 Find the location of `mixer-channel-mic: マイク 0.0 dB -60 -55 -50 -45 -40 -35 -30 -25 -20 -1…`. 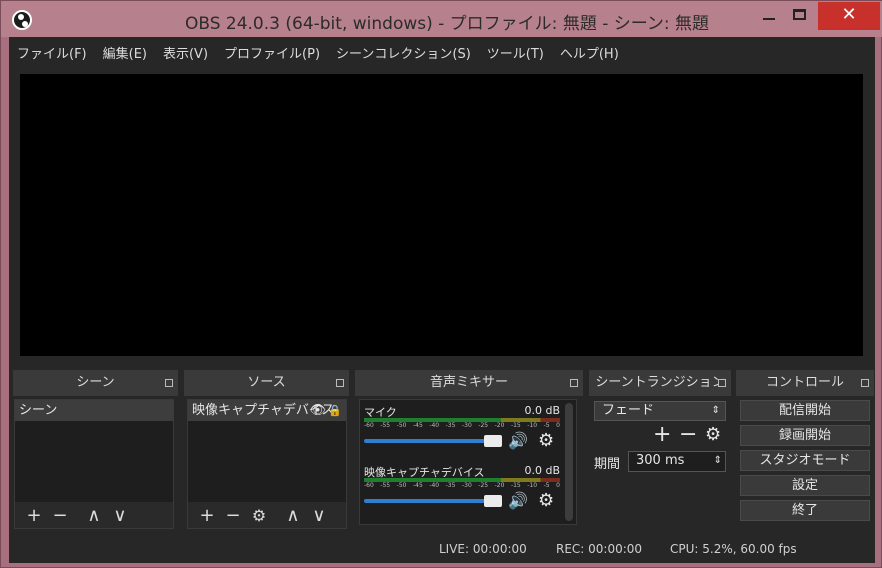

mixer-channel-mic: マイク 0.0 dB -60 -55 -50 -45 -40 -35 -30 -25 -20 -1… is located at coordinates (462, 432).